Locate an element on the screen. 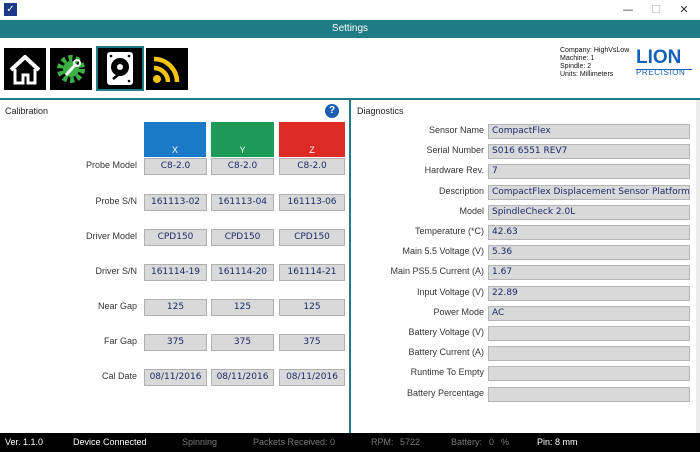 The height and width of the screenshot is (452, 700). home-button is located at coordinates (25, 69).